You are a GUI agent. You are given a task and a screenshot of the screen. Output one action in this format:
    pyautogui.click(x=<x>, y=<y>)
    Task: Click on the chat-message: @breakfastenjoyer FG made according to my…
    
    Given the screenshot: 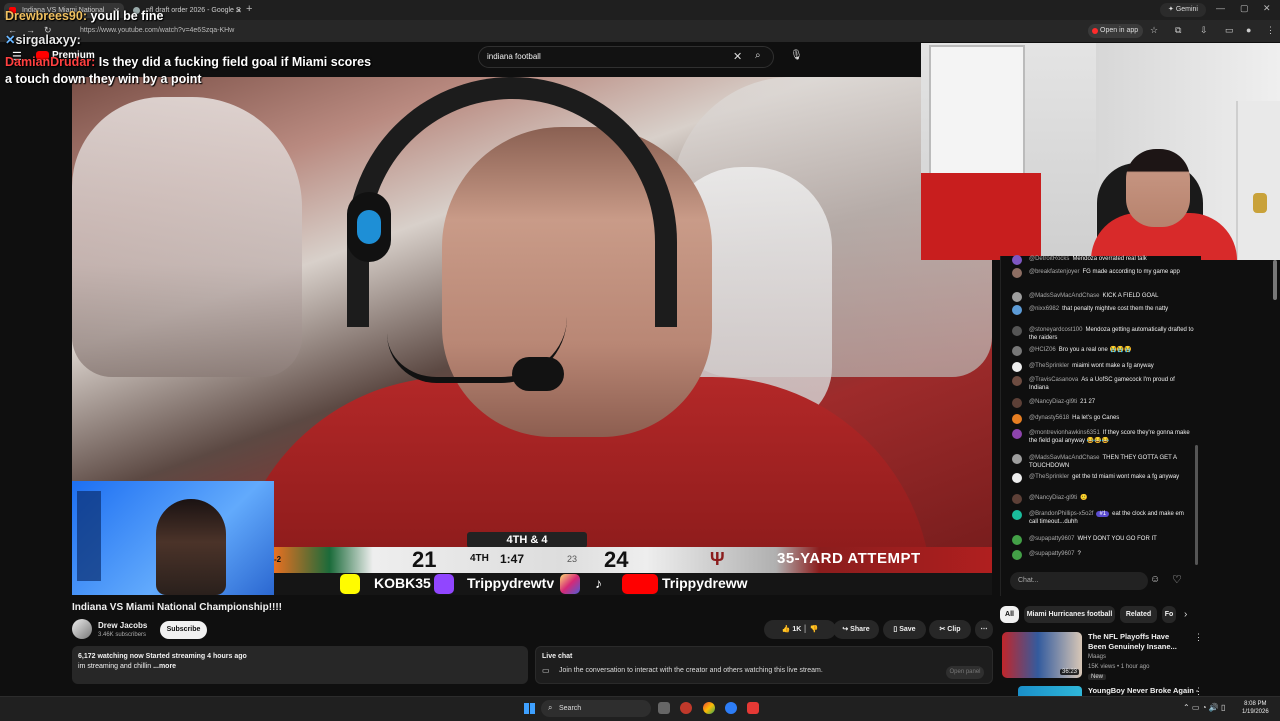 What is the action you would take?
    pyautogui.click(x=1103, y=273)
    